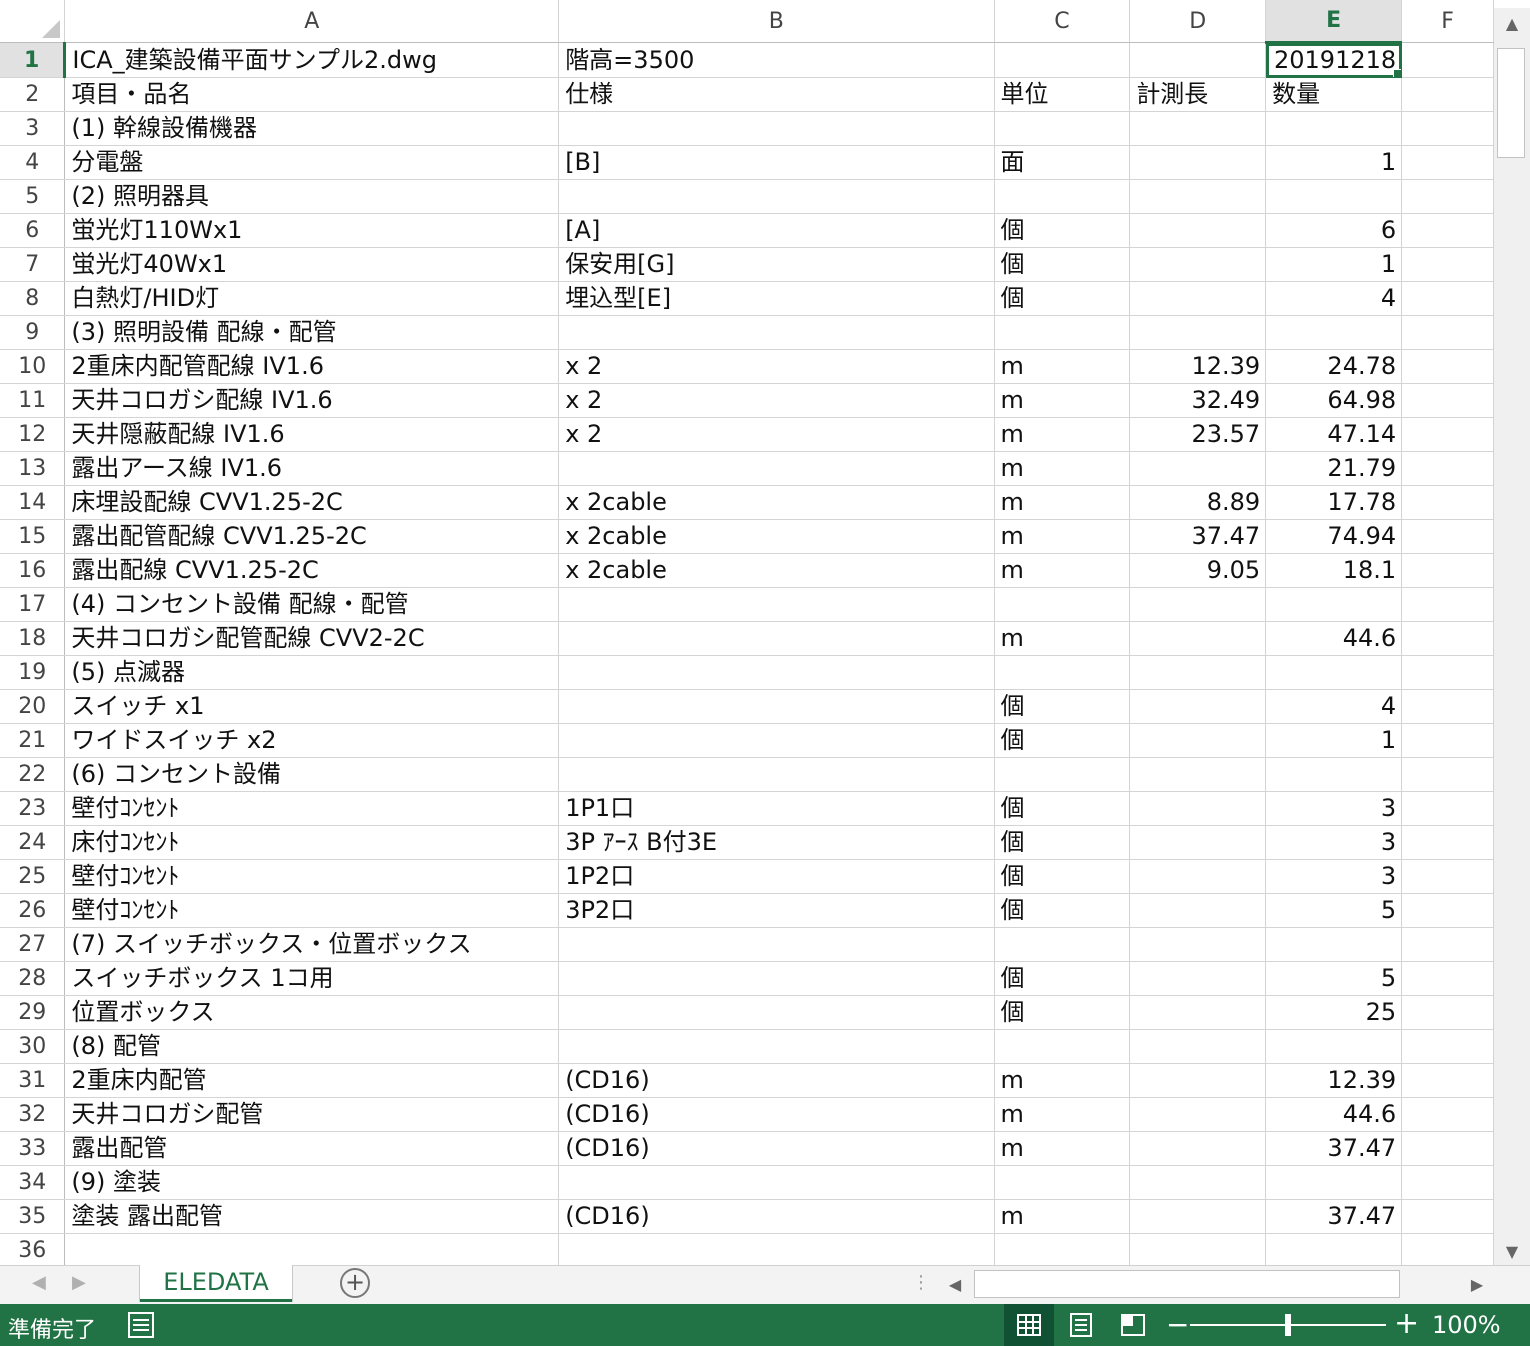 This screenshot has height=1346, width=1530. Describe the element at coordinates (1447, 876) in the screenshot. I see `cell-f25` at that location.